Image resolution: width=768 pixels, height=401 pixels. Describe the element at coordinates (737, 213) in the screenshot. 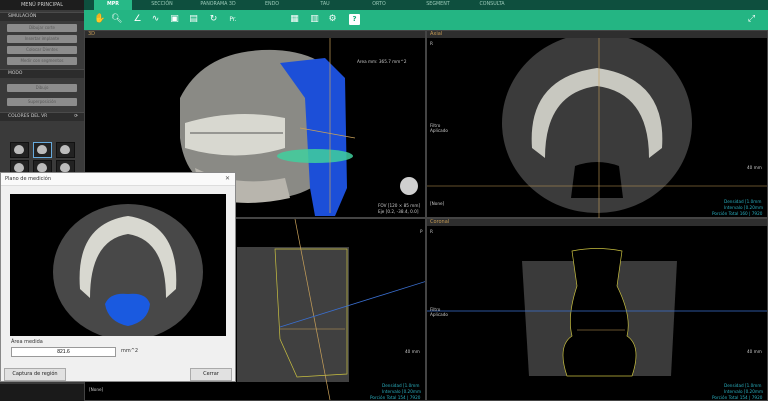

I see `axial-info-total: Porción Total 160 | 7920` at that location.